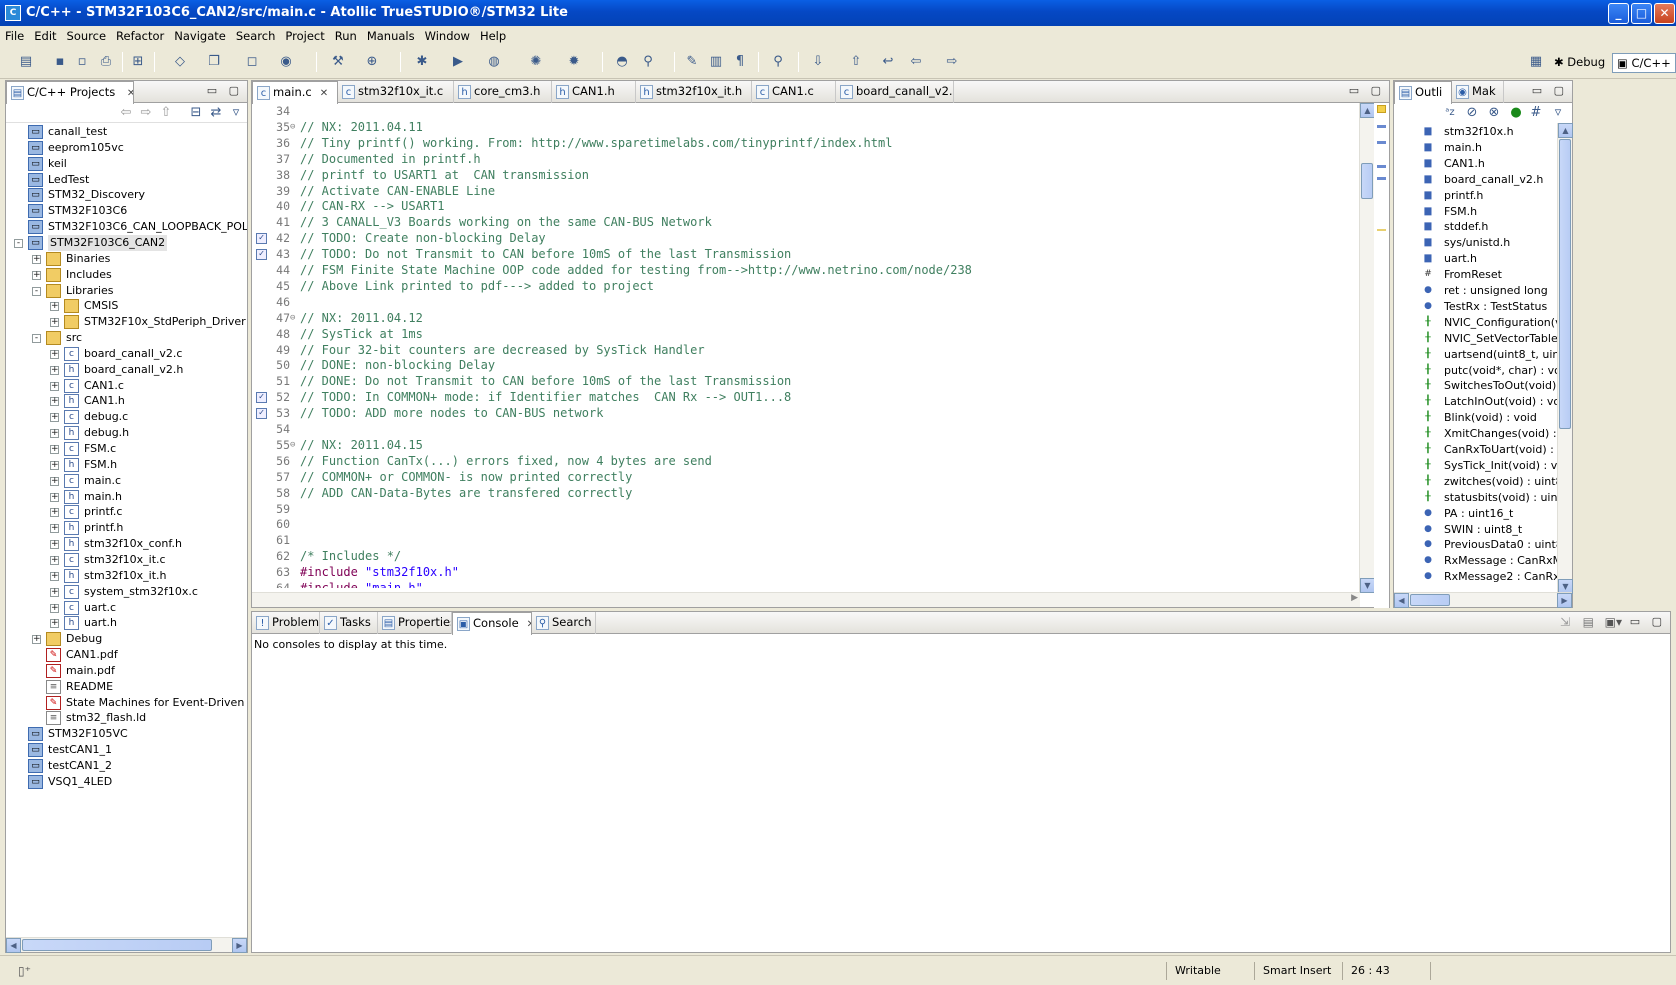 This screenshot has height=985, width=1676. I want to click on tree-item: + c printf.c, so click(126, 512).